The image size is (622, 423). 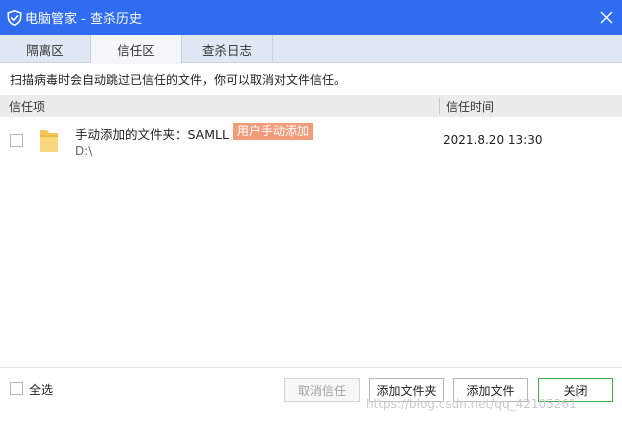 I want to click on window-title: 电脑管家 - 查杀历史, so click(x=83, y=19).